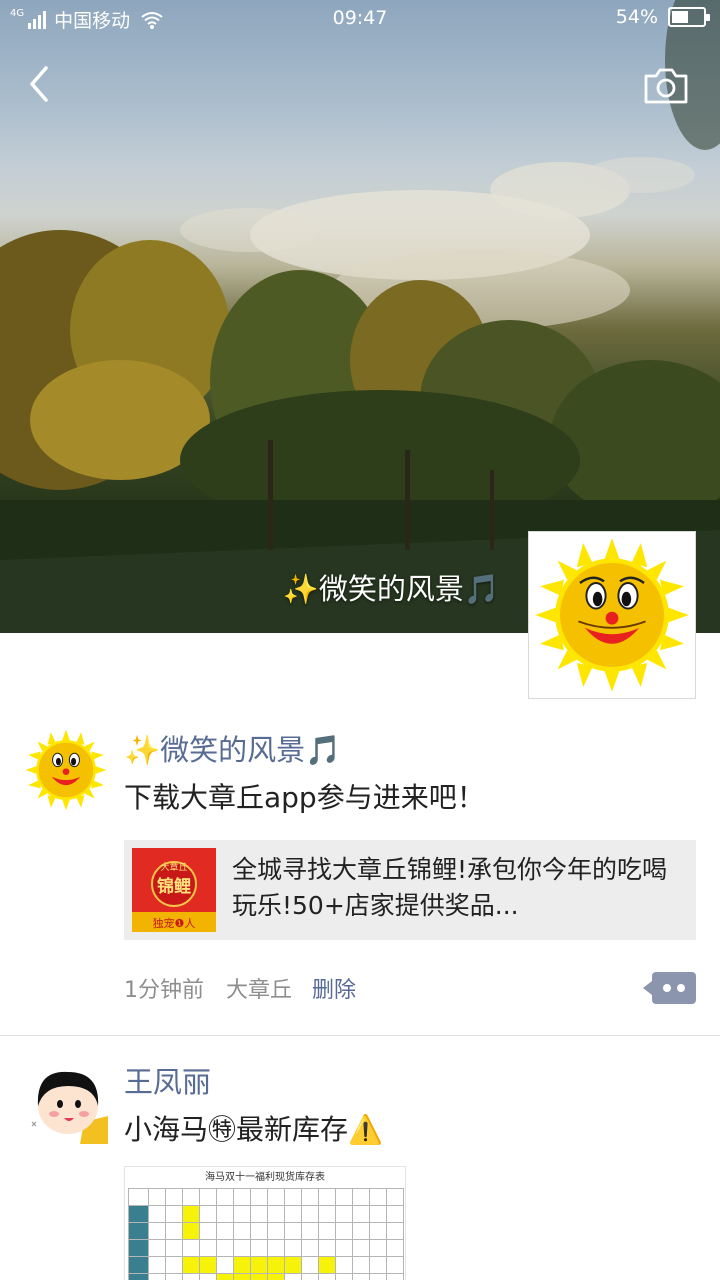 The height and width of the screenshot is (1280, 720). Describe the element at coordinates (173, 867) in the screenshot. I see `thumb-top-text: 大章丘` at that location.